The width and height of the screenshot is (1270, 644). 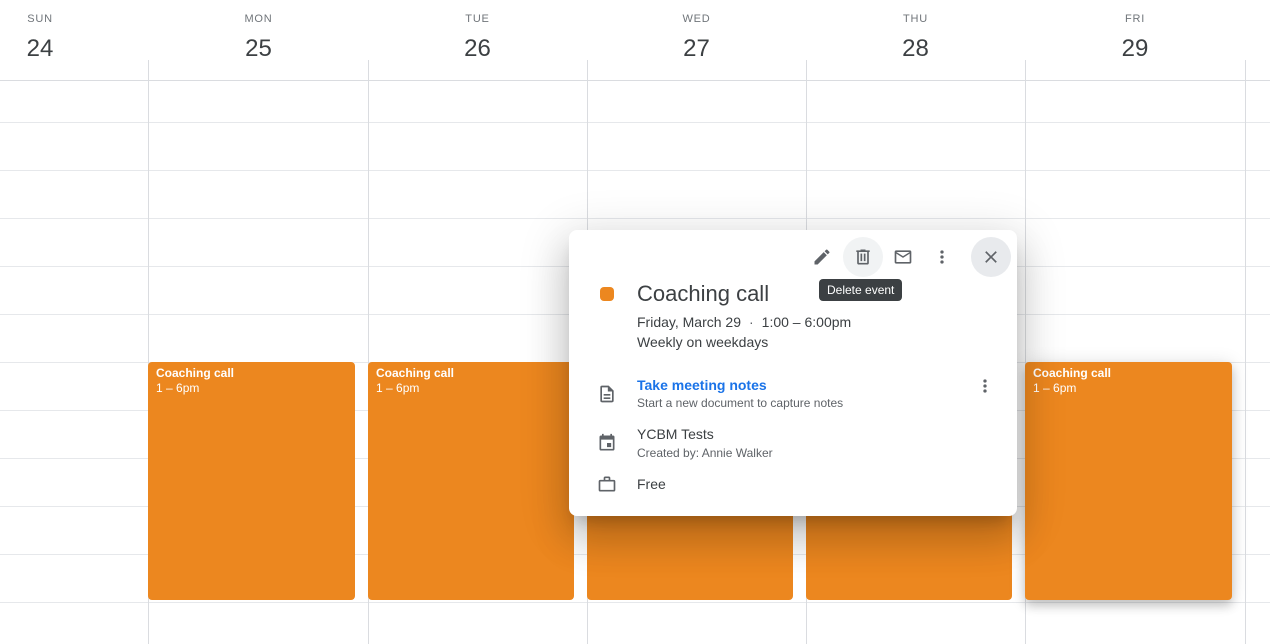 I want to click on day-header-sun: SUN 24, so click(x=40, y=40).